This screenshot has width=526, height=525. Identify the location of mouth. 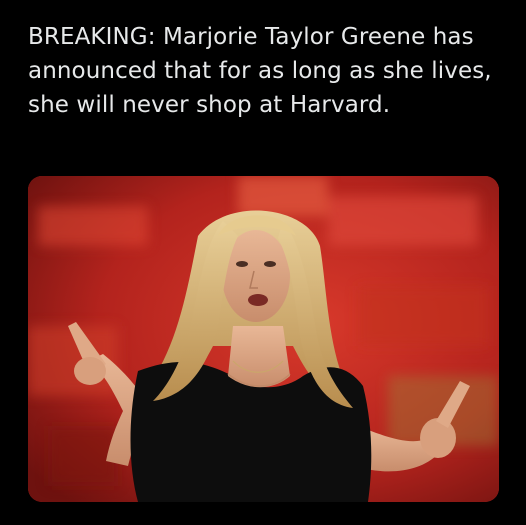
(258, 300).